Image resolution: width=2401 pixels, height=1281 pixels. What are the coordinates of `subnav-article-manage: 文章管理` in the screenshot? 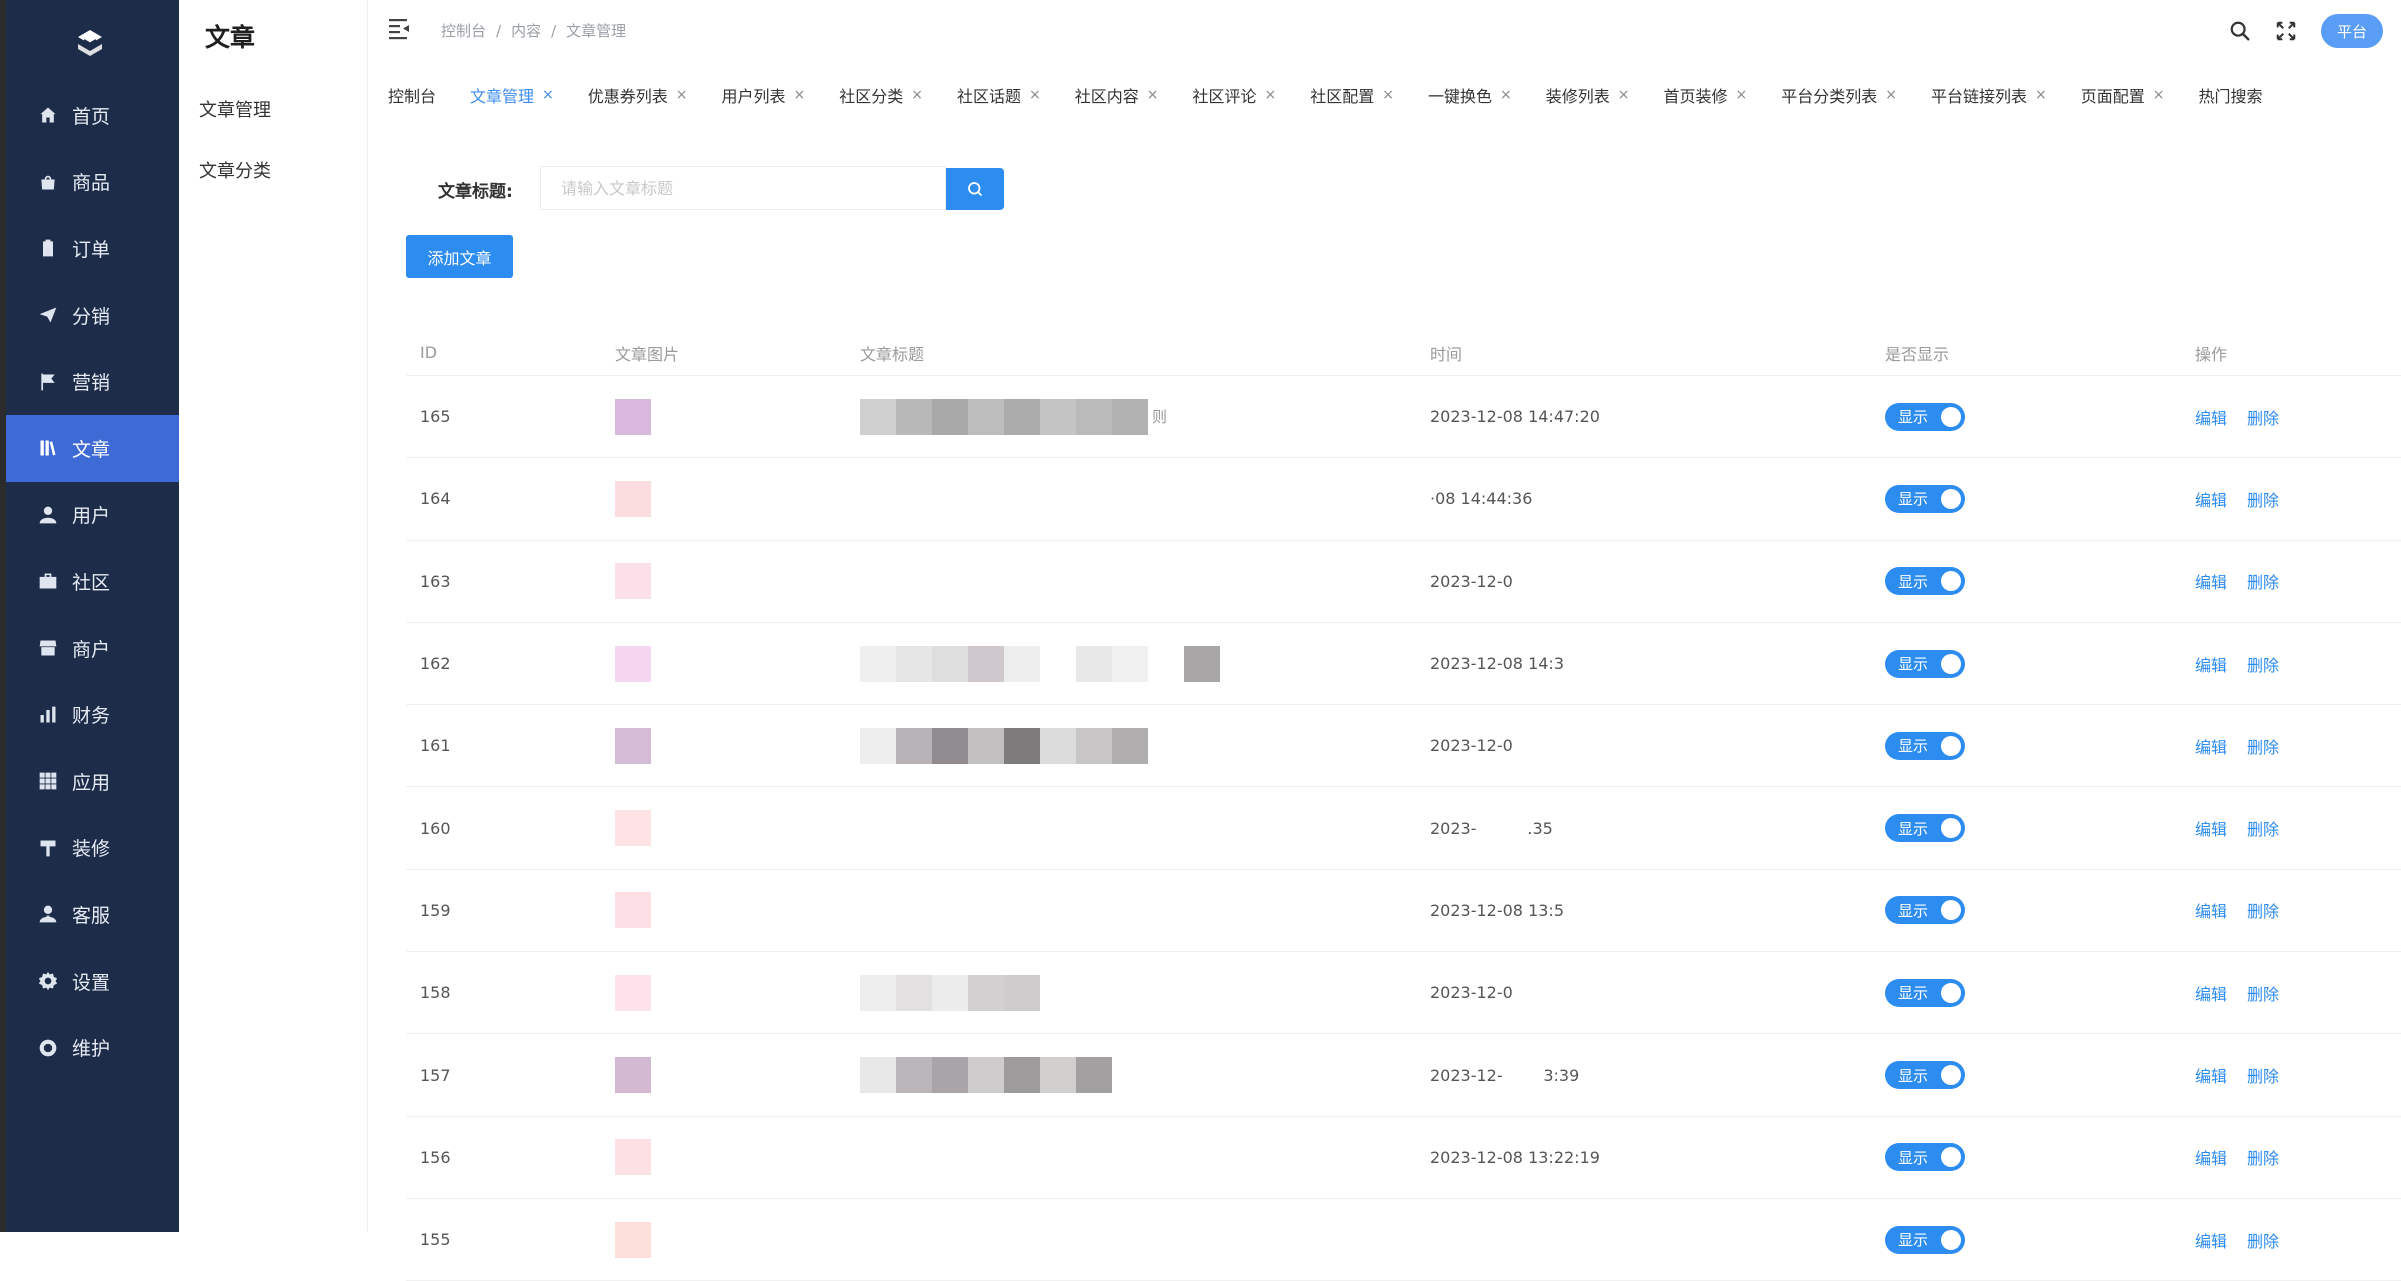 It's located at (235, 109).